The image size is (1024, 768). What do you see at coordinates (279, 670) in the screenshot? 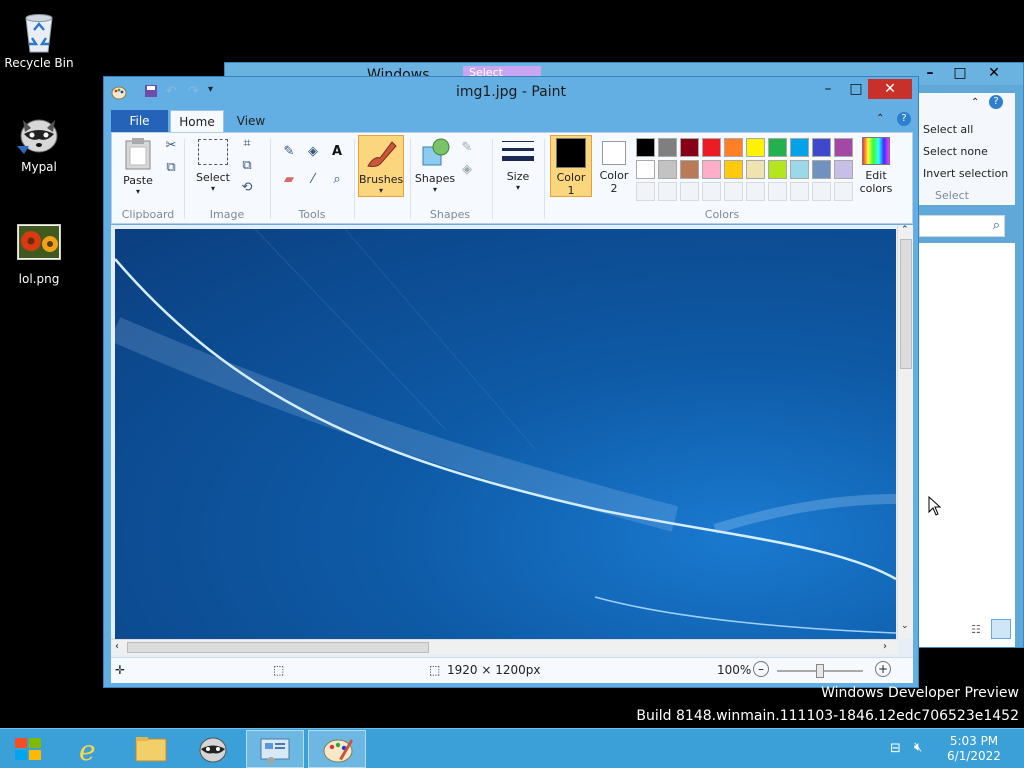
I see `selection-size-icon: ⬚` at bounding box center [279, 670].